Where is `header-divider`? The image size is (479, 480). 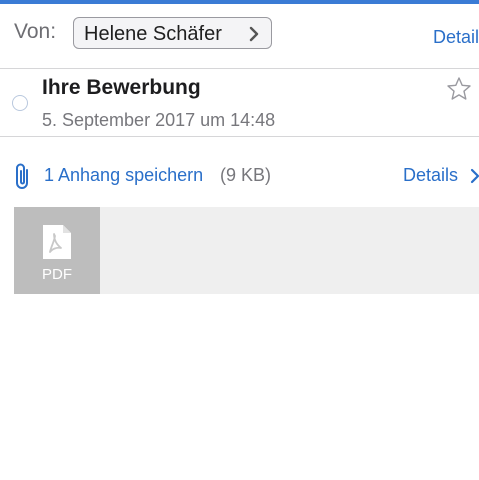 header-divider is located at coordinates (239, 68).